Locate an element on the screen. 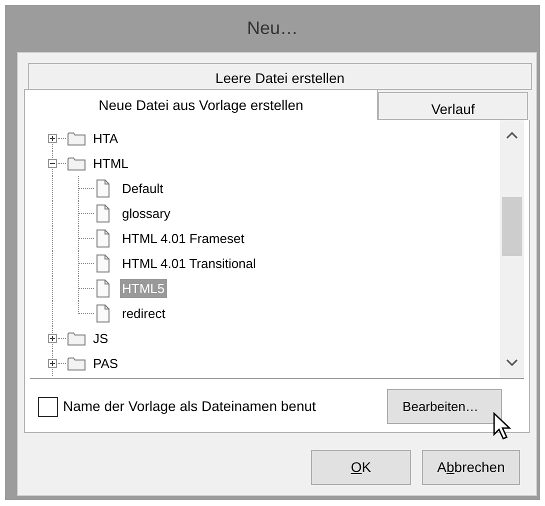 This screenshot has width=545, height=506. tab: Leere Datei erstellen is located at coordinates (280, 76).